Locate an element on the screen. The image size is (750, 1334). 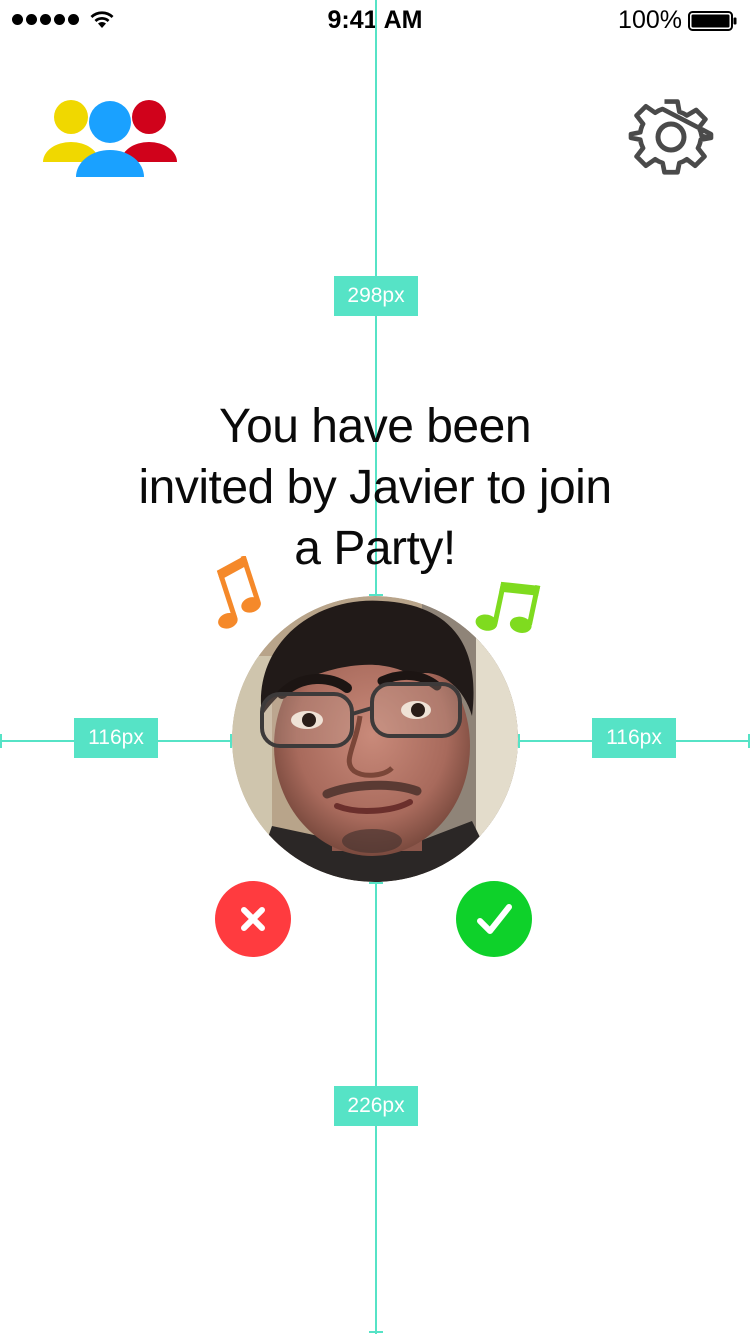
spec-label-left: 116px is located at coordinates (116, 738).